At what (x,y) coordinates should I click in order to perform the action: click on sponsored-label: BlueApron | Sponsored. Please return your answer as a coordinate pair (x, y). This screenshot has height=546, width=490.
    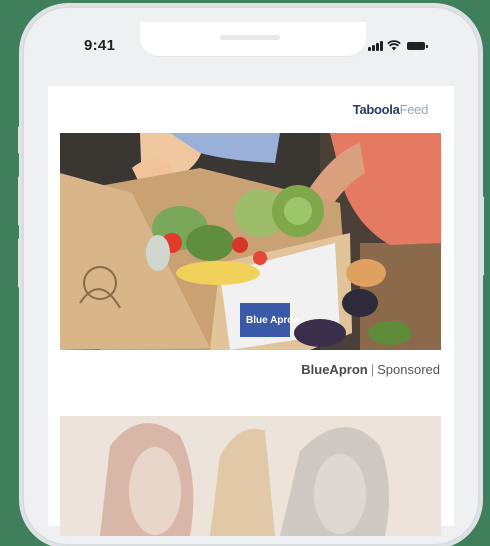
    Looking at the image, I should click on (370, 369).